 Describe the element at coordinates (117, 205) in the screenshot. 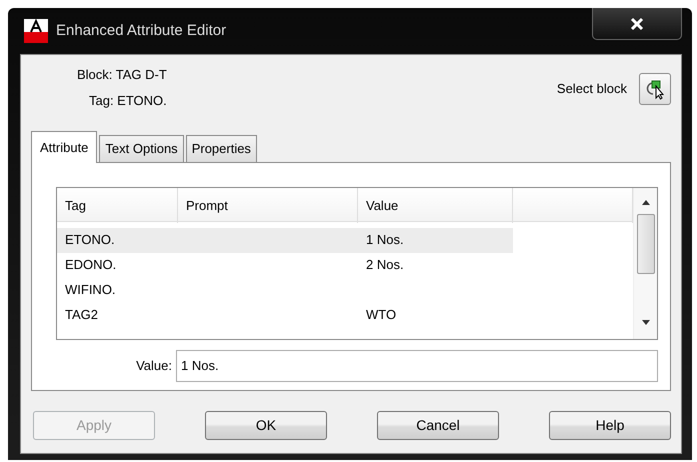

I see `column-header: Tag` at that location.